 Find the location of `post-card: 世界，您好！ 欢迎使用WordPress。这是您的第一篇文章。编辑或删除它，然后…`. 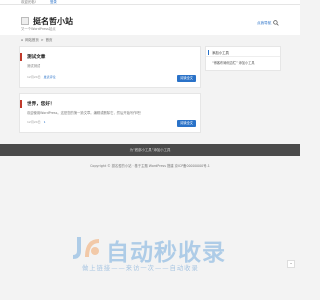

post-card: 世界，您好！ 欢迎使用WordPress。这是您的第一篇文章。编辑或删除它，然后… is located at coordinates (110, 113).